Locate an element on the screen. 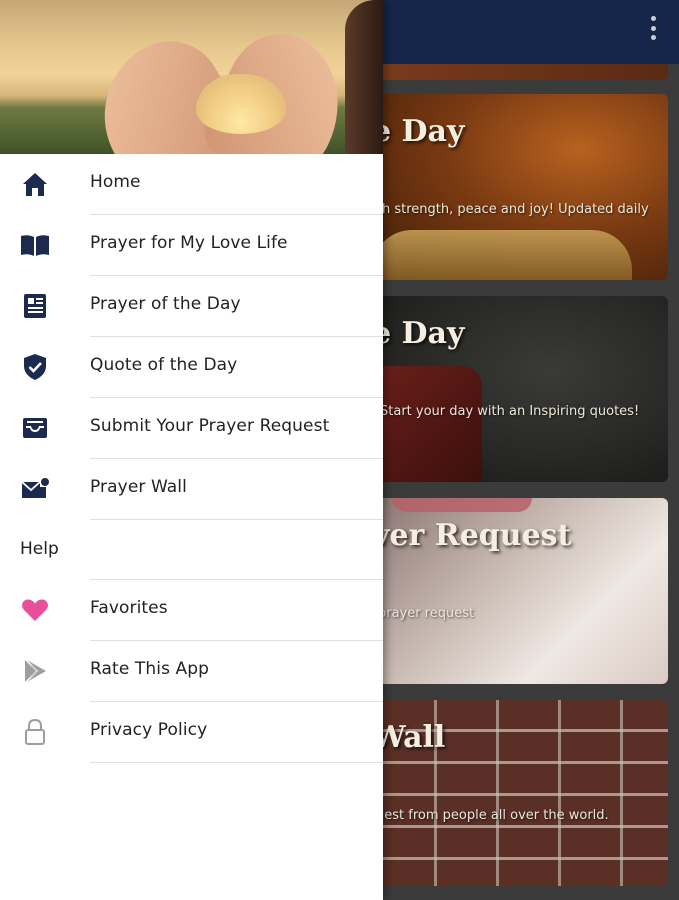 The image size is (679, 900). menu-item-label: Favorites is located at coordinates (129, 608).